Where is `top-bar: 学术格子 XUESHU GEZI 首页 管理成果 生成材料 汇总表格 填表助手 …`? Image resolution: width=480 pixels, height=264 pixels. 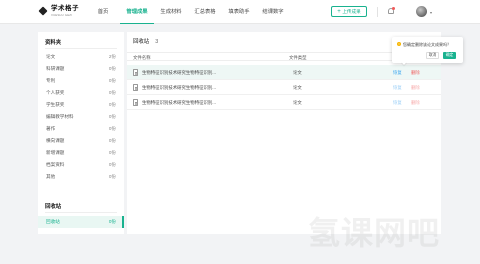
top-bar: 学术格子 XUESHU GEZI 首页 管理成果 生成材料 汇总表格 填表助手 … is located at coordinates (240, 12).